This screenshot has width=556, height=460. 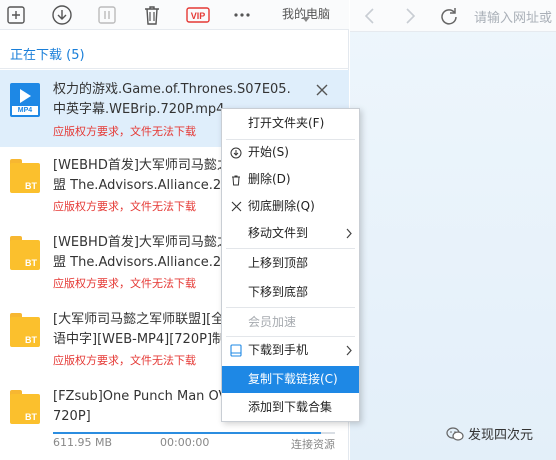 I want to click on watermark-text: 发现四次元, so click(x=501, y=435).